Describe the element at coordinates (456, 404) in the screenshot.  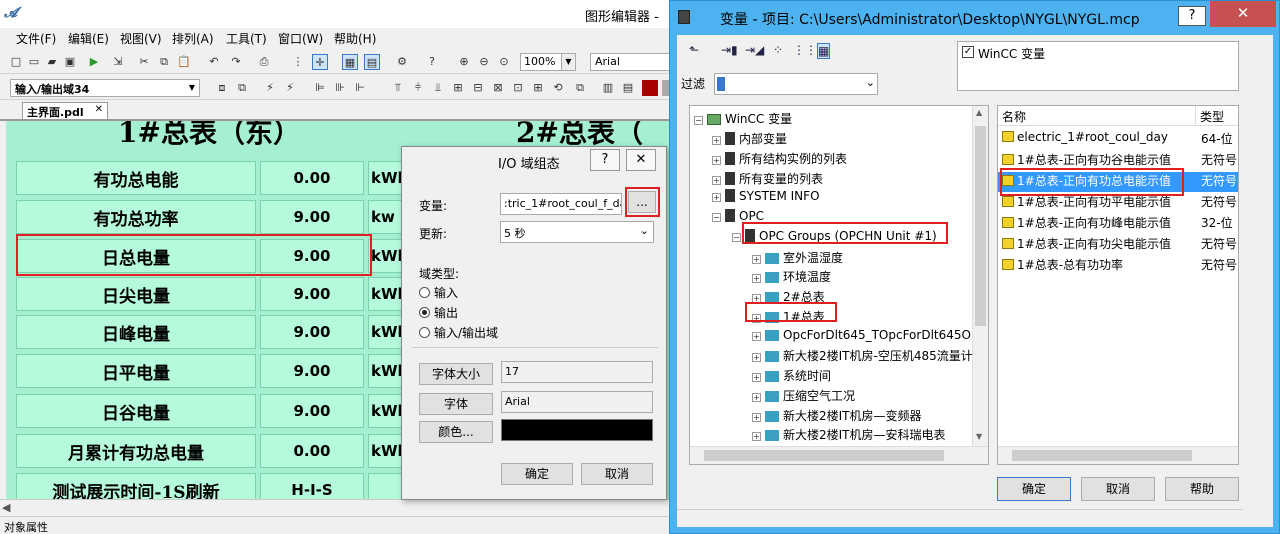
I see `font-button: 字体` at that location.